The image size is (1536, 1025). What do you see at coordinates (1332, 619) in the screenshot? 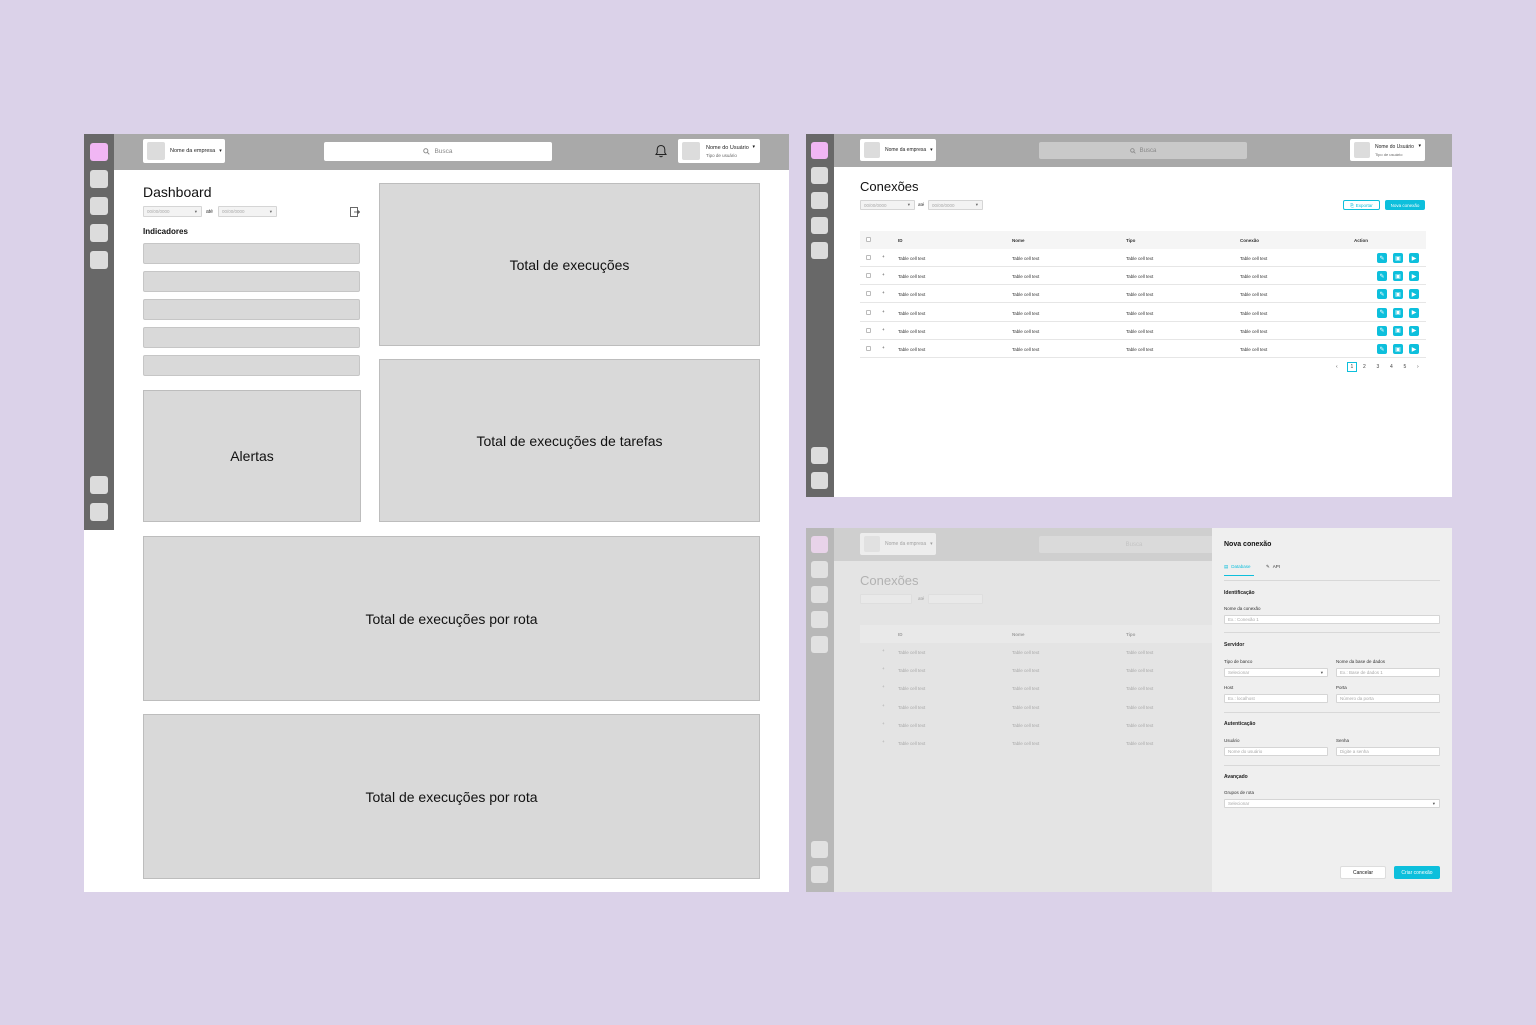
I see `nome-conexao-field: Ex.: Conexão 1` at bounding box center [1332, 619].